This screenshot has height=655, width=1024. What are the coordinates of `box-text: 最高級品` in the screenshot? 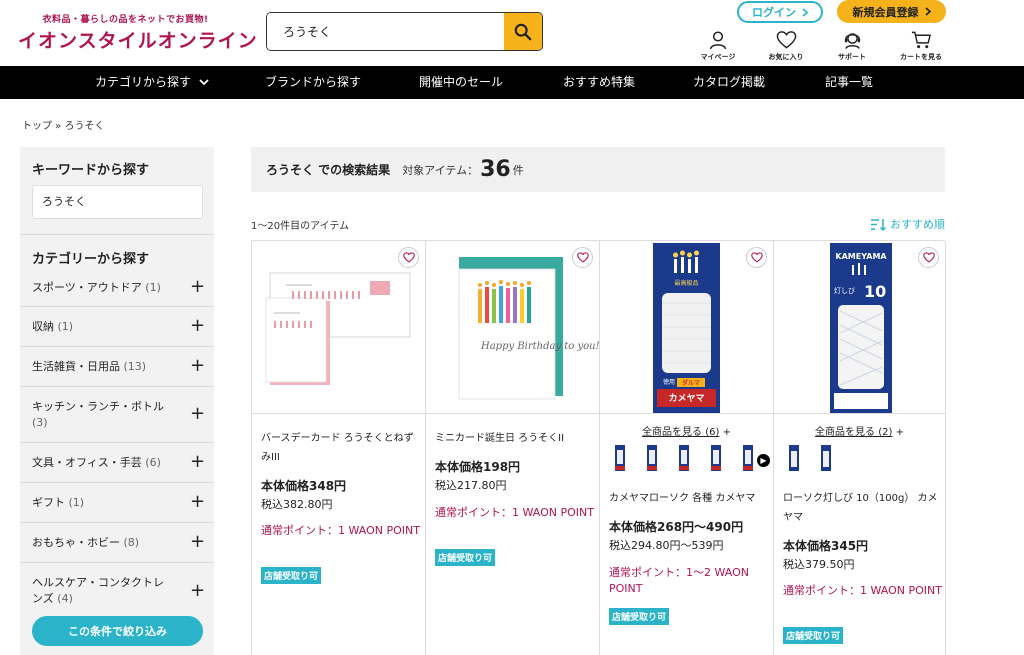 It's located at (686, 283).